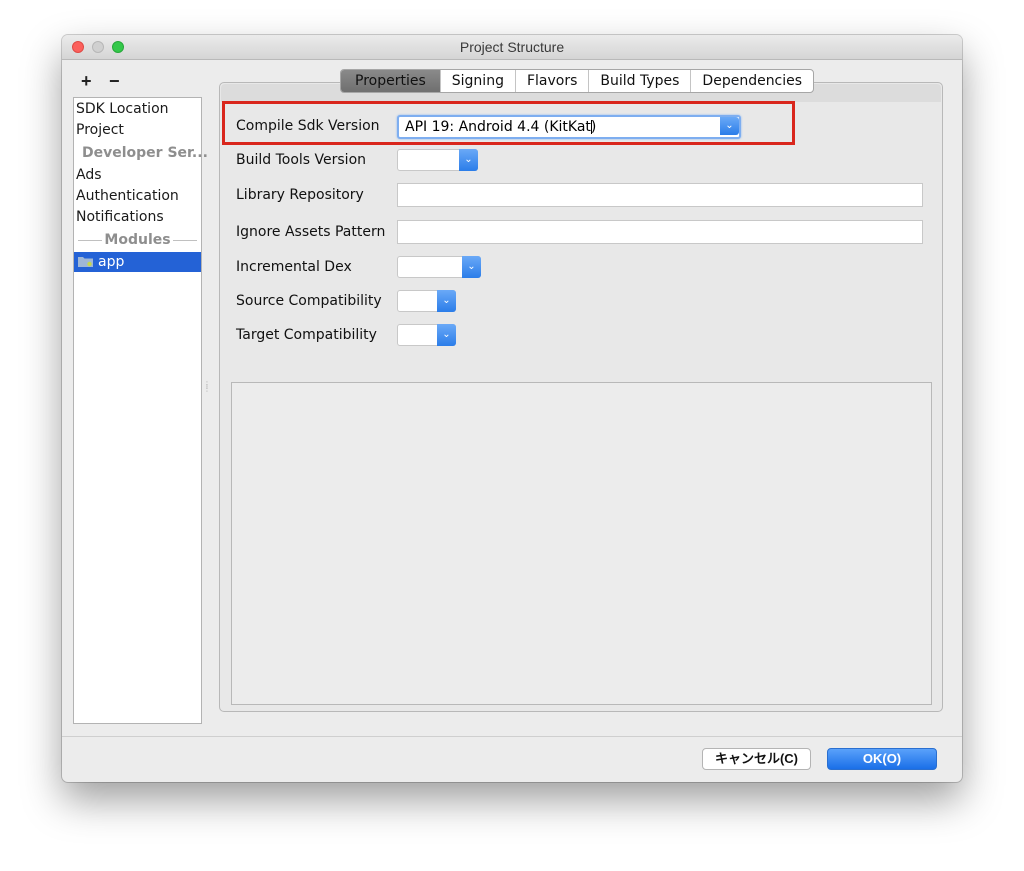  Describe the element at coordinates (100, 130) in the screenshot. I see `sidebar-item-project: Project` at that location.